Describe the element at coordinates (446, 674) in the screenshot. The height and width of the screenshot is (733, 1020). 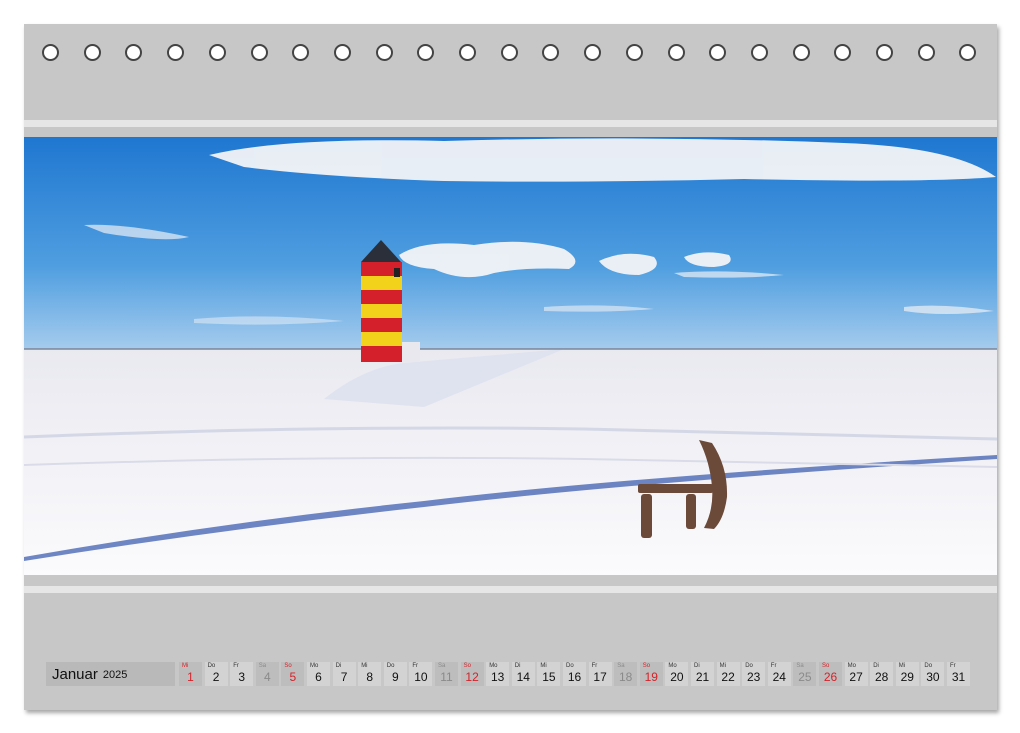
I see `day-cell: Sa 11` at that location.